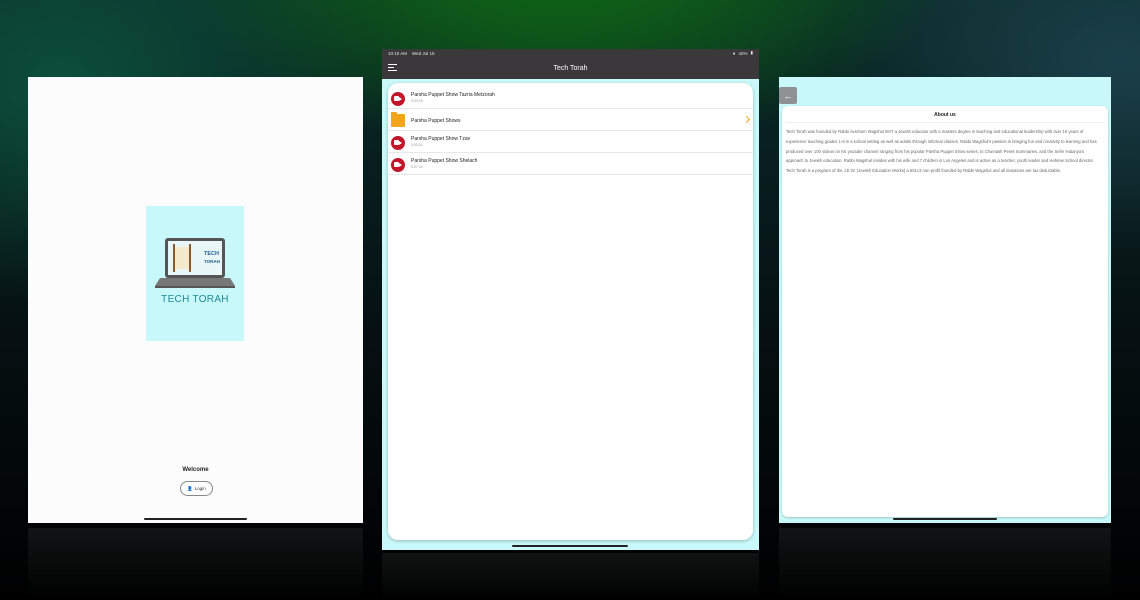  I want to click on page-title: Tech Torah, so click(570, 68).